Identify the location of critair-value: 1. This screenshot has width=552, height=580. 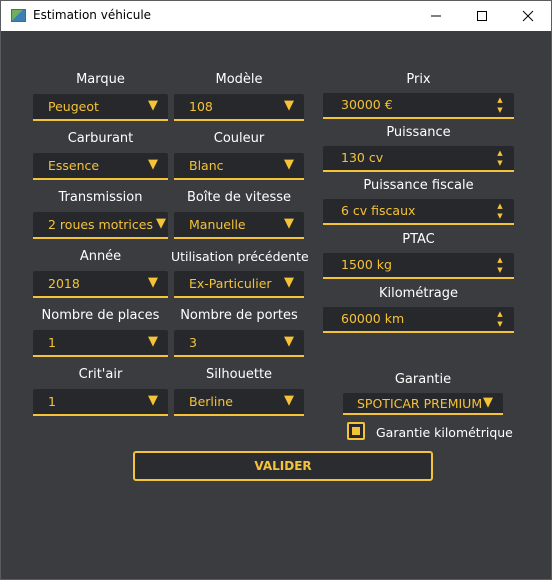
(52, 401).